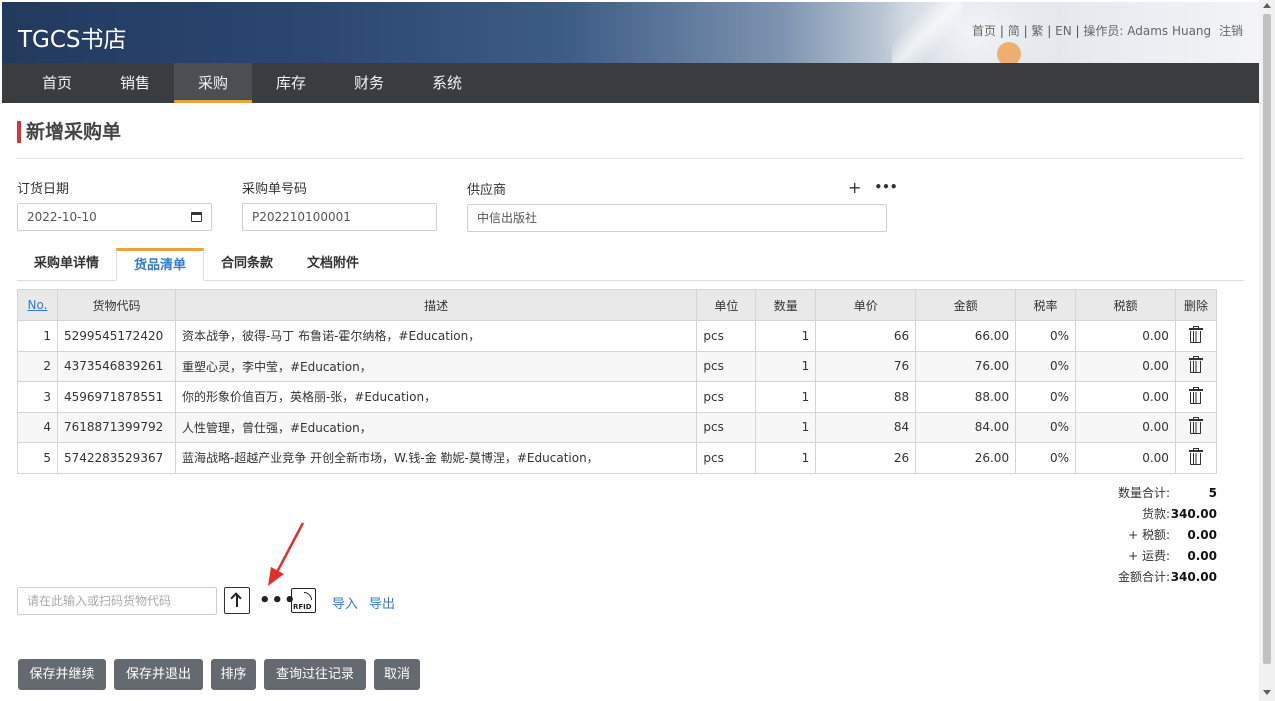 The height and width of the screenshot is (701, 1275). What do you see at coordinates (436, 336) in the screenshot?
I see `row-description: 资本战争，彼得-马丁 布鲁诺-霍尔纳格，#Education，` at bounding box center [436, 336].